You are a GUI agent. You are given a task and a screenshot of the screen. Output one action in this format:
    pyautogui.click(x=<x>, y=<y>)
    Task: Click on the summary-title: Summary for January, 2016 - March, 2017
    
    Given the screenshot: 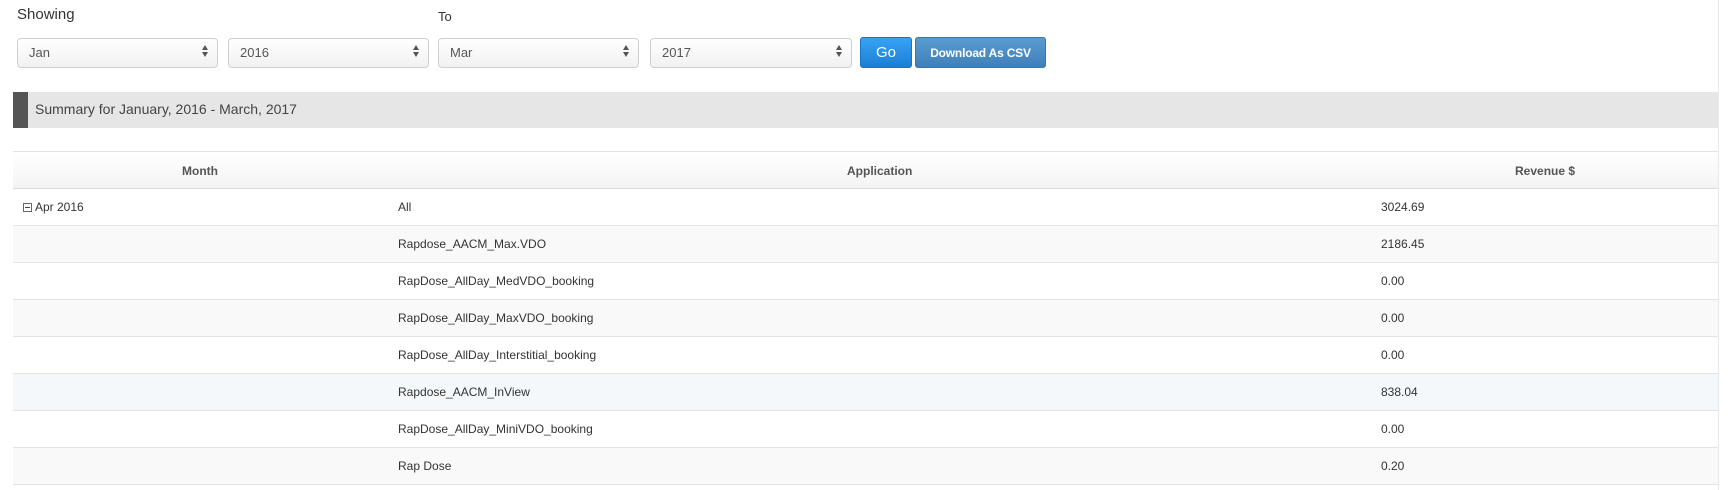 What is the action you would take?
    pyautogui.click(x=166, y=109)
    